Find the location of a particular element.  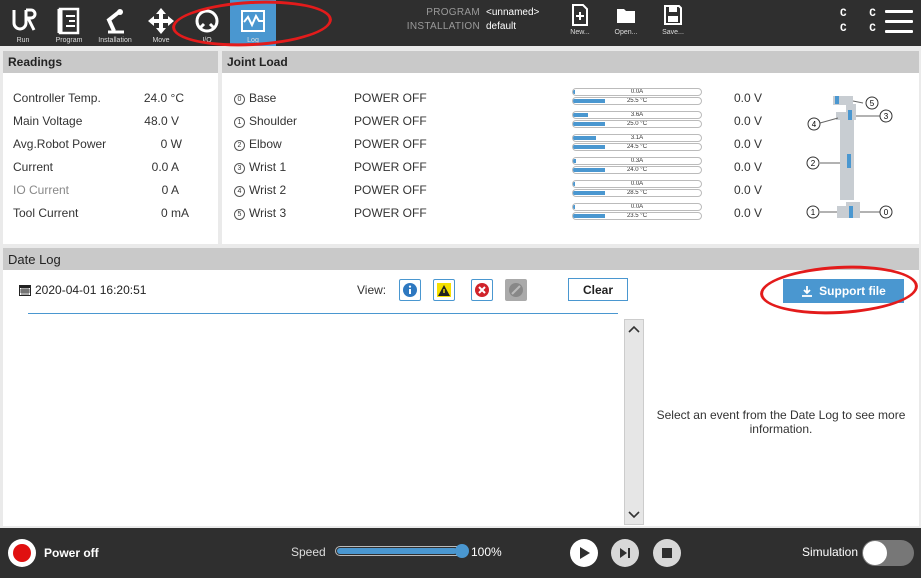

stop-button is located at coordinates (667, 553).